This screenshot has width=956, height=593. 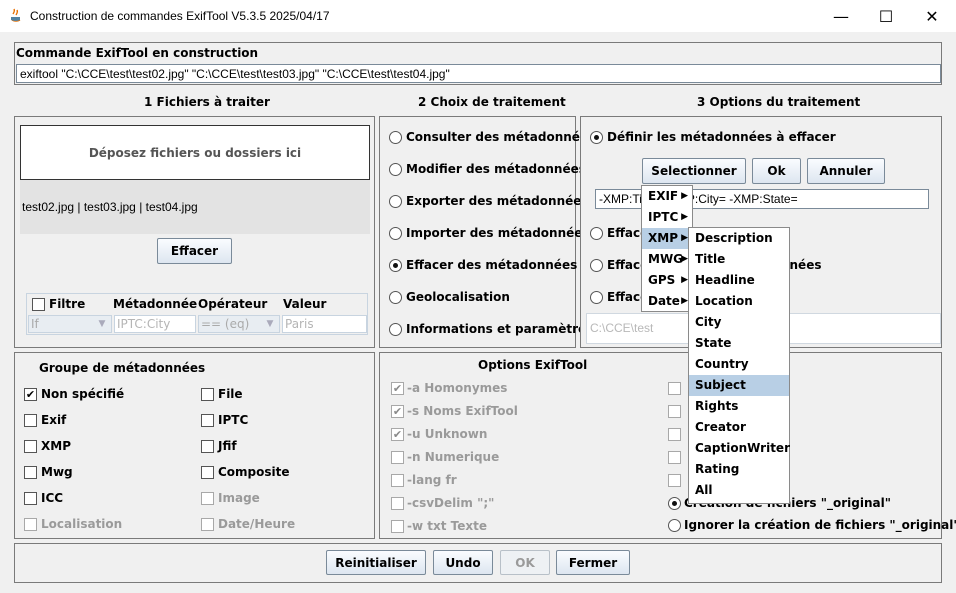 I want to click on xmp-item-headline: Headline, so click(x=739, y=280).